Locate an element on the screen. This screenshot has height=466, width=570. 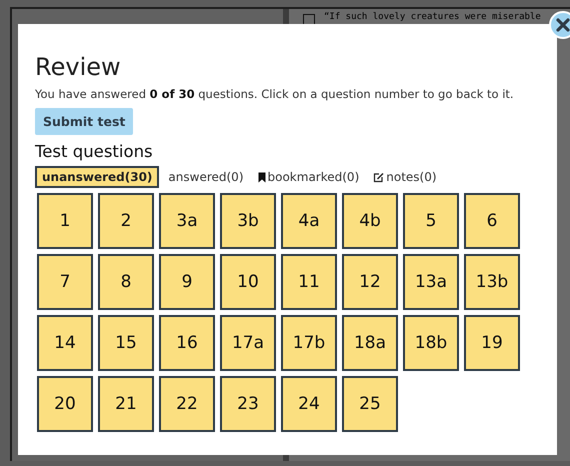
close-icon is located at coordinates (559, 25).